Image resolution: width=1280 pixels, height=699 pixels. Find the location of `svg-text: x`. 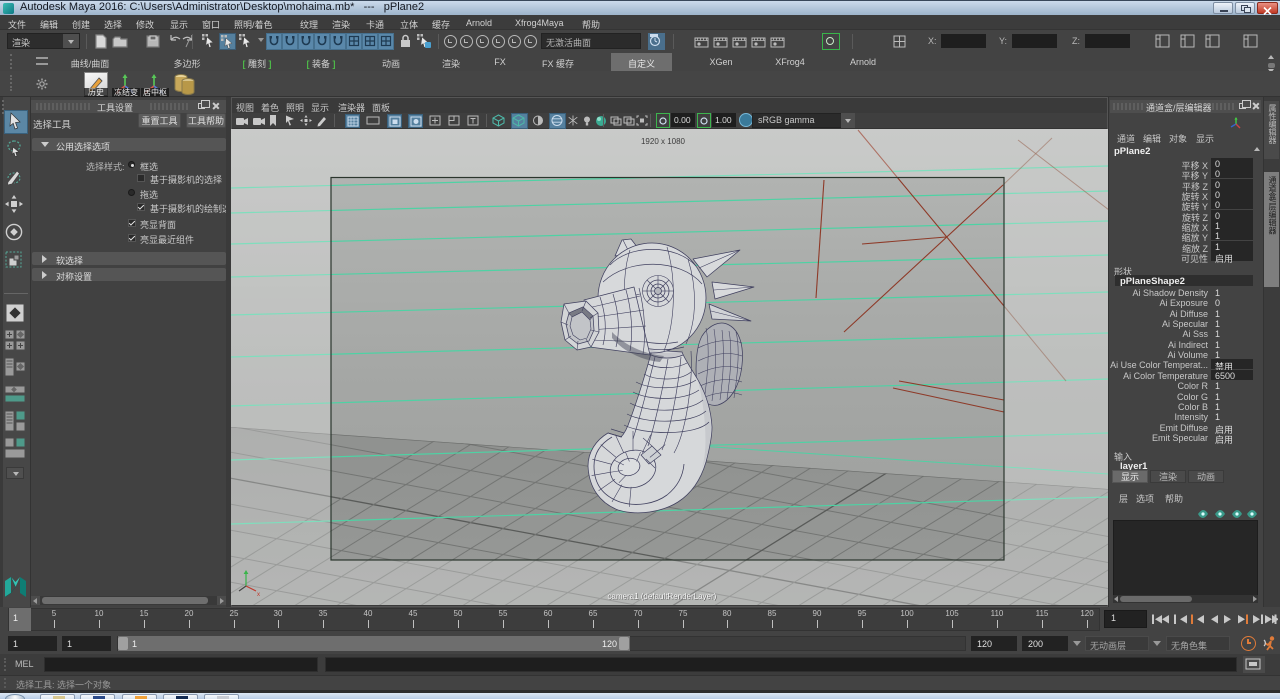

svg-text: x is located at coordinates (258, 595).